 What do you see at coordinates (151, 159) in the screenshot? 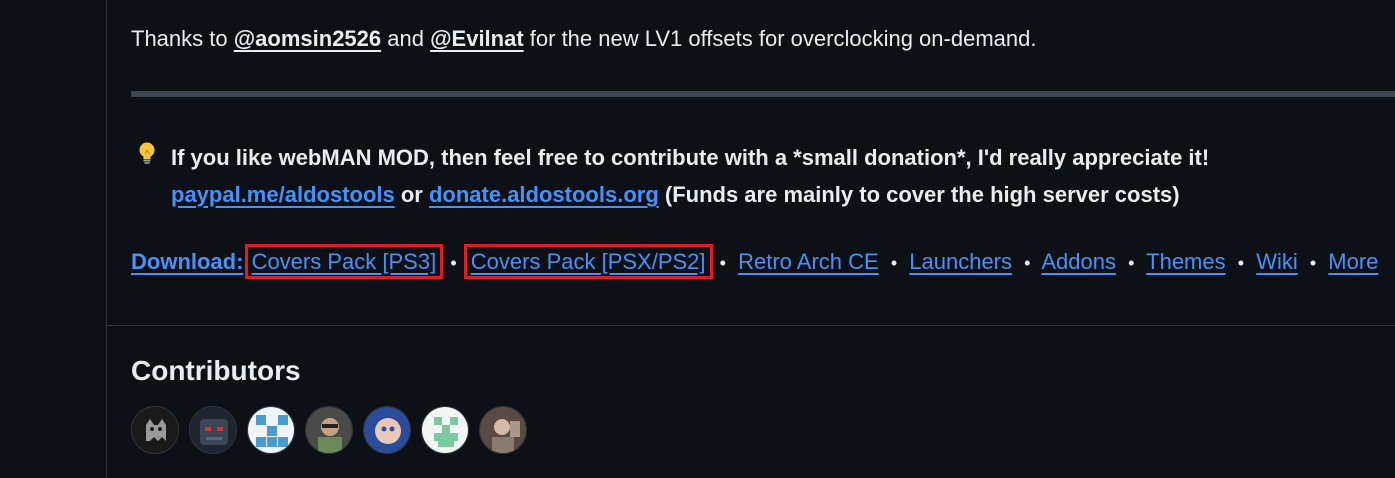
I see `lightbulb-icon` at bounding box center [151, 159].